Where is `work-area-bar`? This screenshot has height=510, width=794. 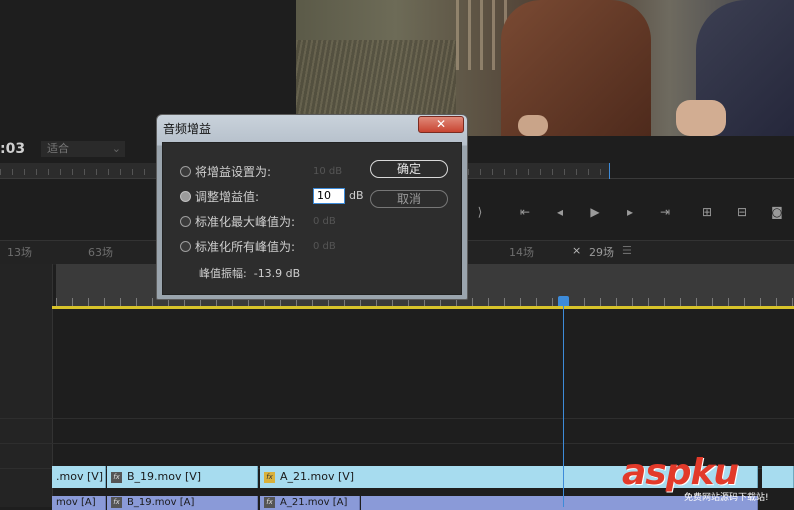
work-area-bar is located at coordinates (423, 307).